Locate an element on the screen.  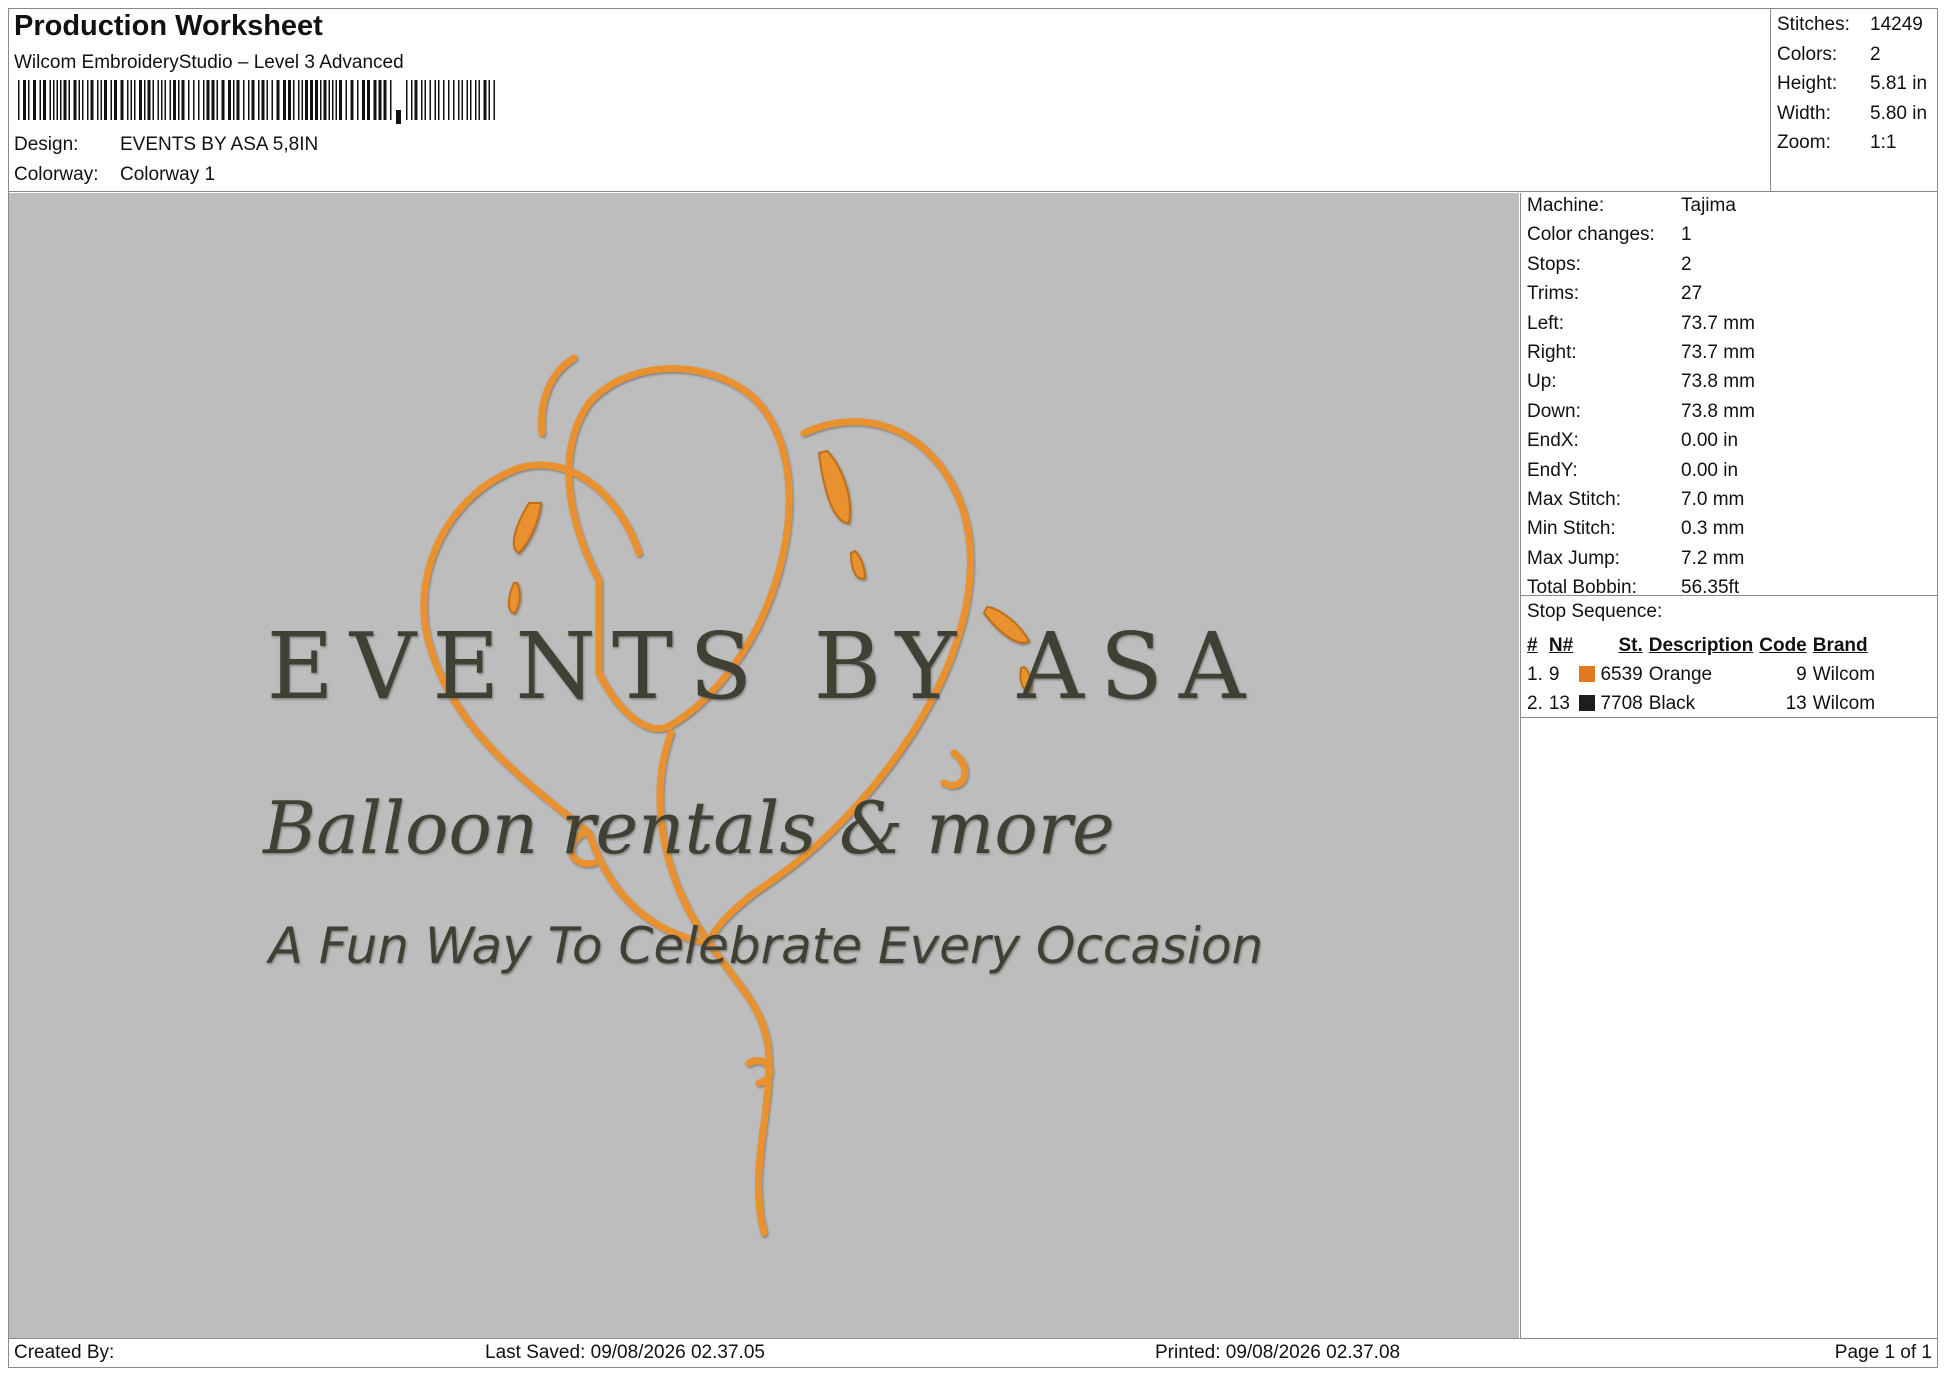
machine-info-row: EndY: 0.00 in is located at coordinates (1633, 470).